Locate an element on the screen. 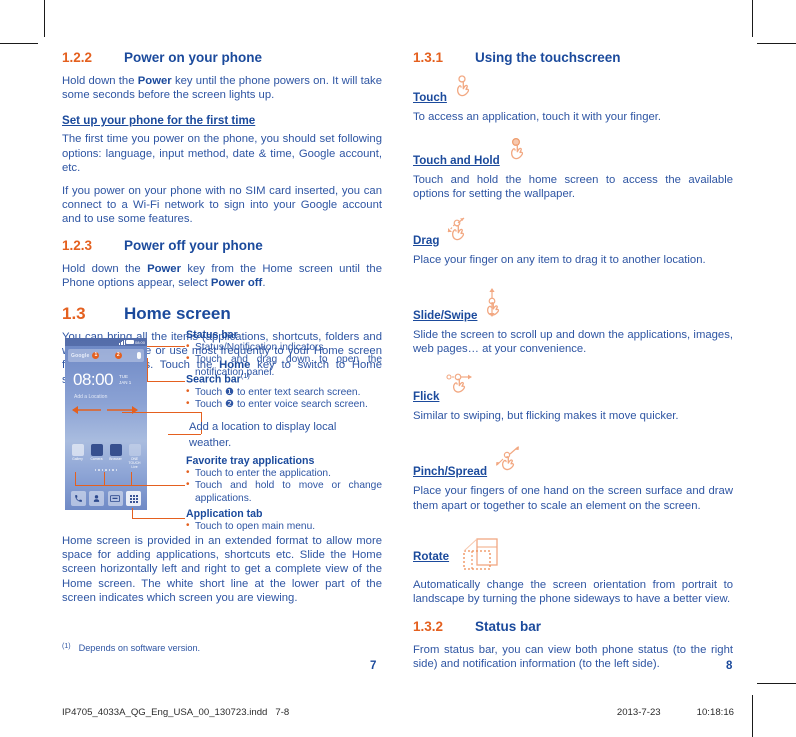 This screenshot has width=796, height=737. gesture-drag: Drag is located at coordinates (573, 231).